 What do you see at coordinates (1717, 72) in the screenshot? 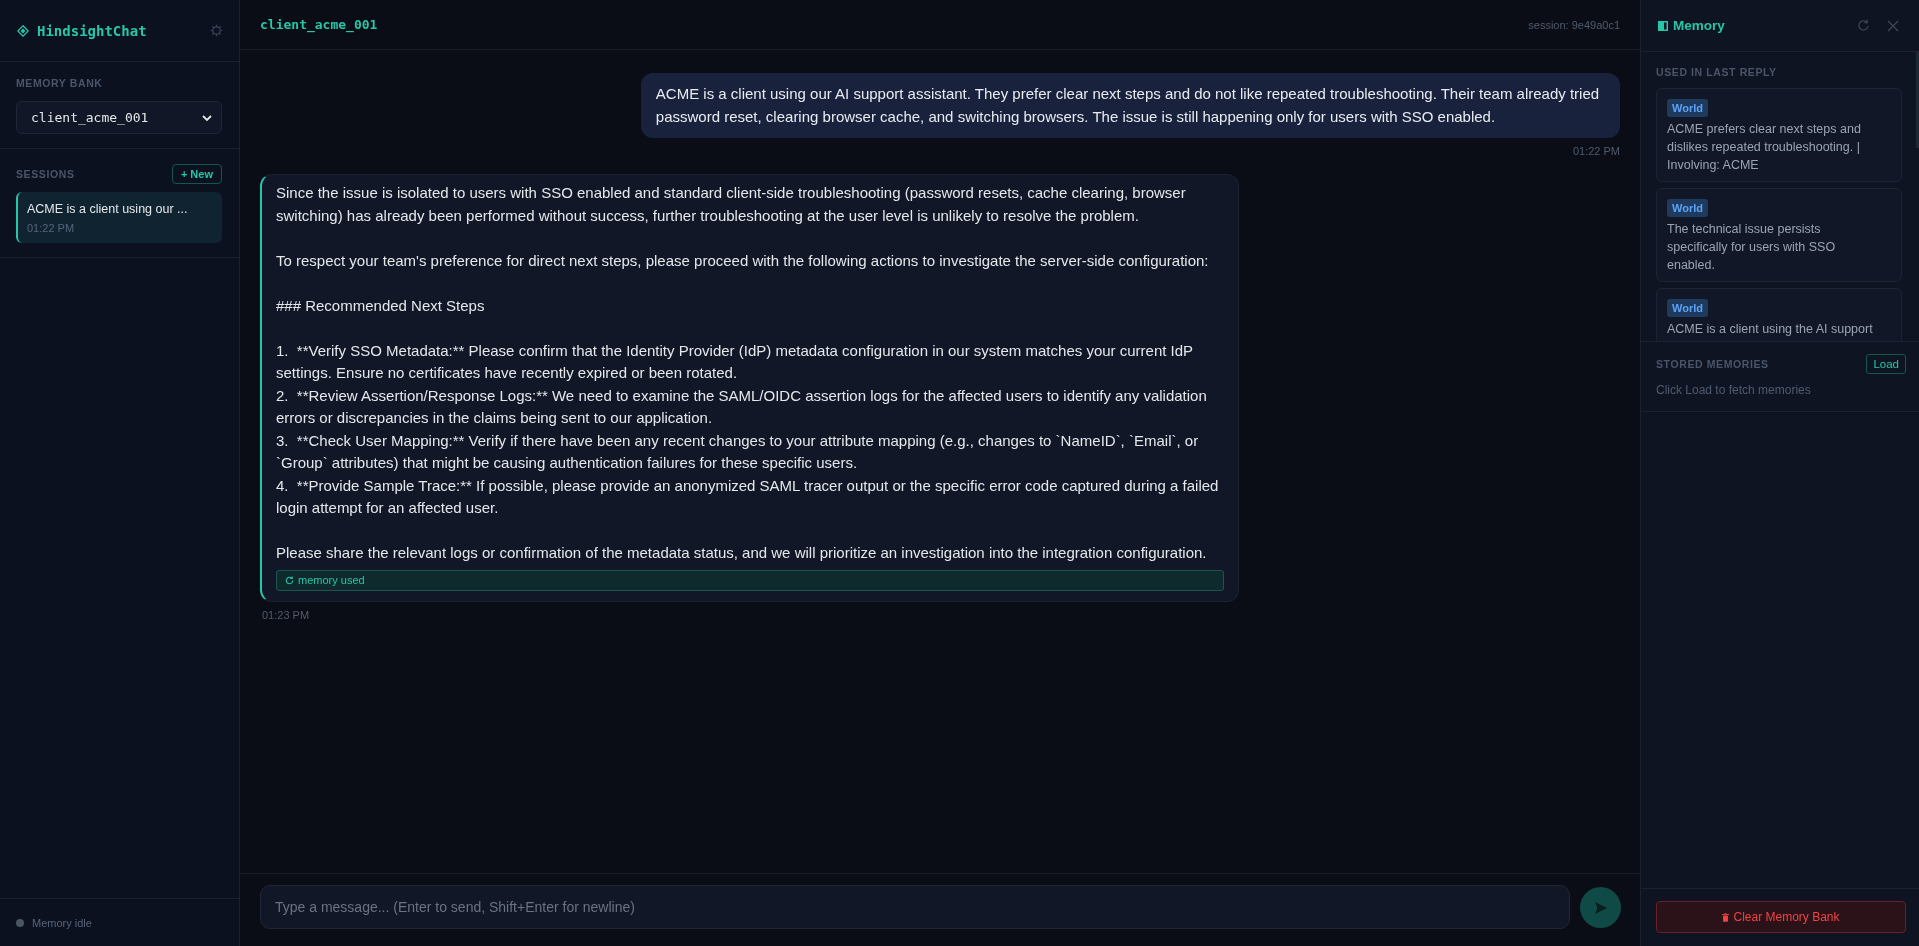
I see `section-label: USED IN LAST REPLY` at bounding box center [1717, 72].